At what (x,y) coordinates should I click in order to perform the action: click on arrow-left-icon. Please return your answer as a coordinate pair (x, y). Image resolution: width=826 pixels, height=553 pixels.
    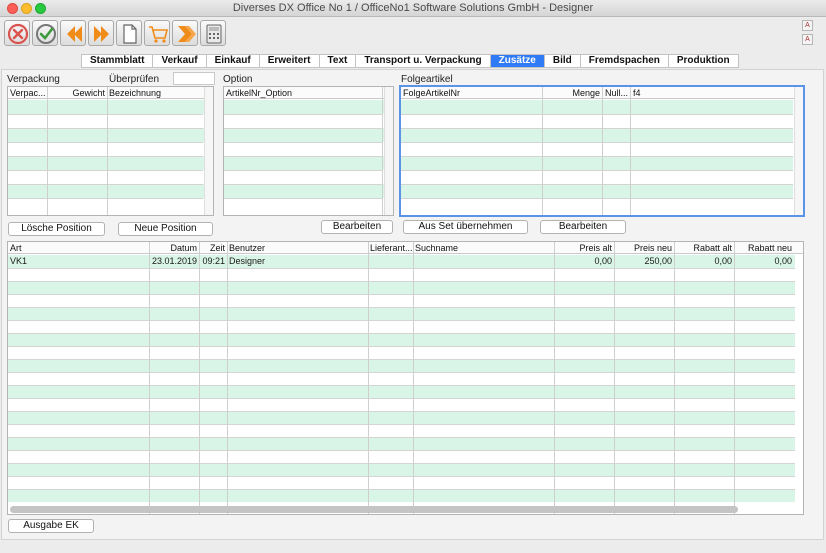
    Looking at the image, I should click on (74, 34).